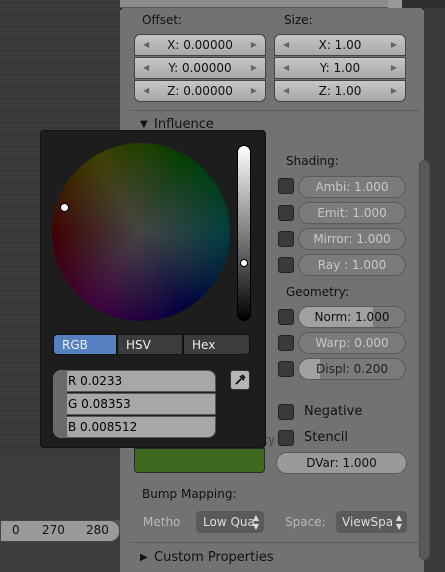  What do you see at coordinates (341, 463) in the screenshot?
I see `dvar-field: DVar: 1.000` at bounding box center [341, 463].